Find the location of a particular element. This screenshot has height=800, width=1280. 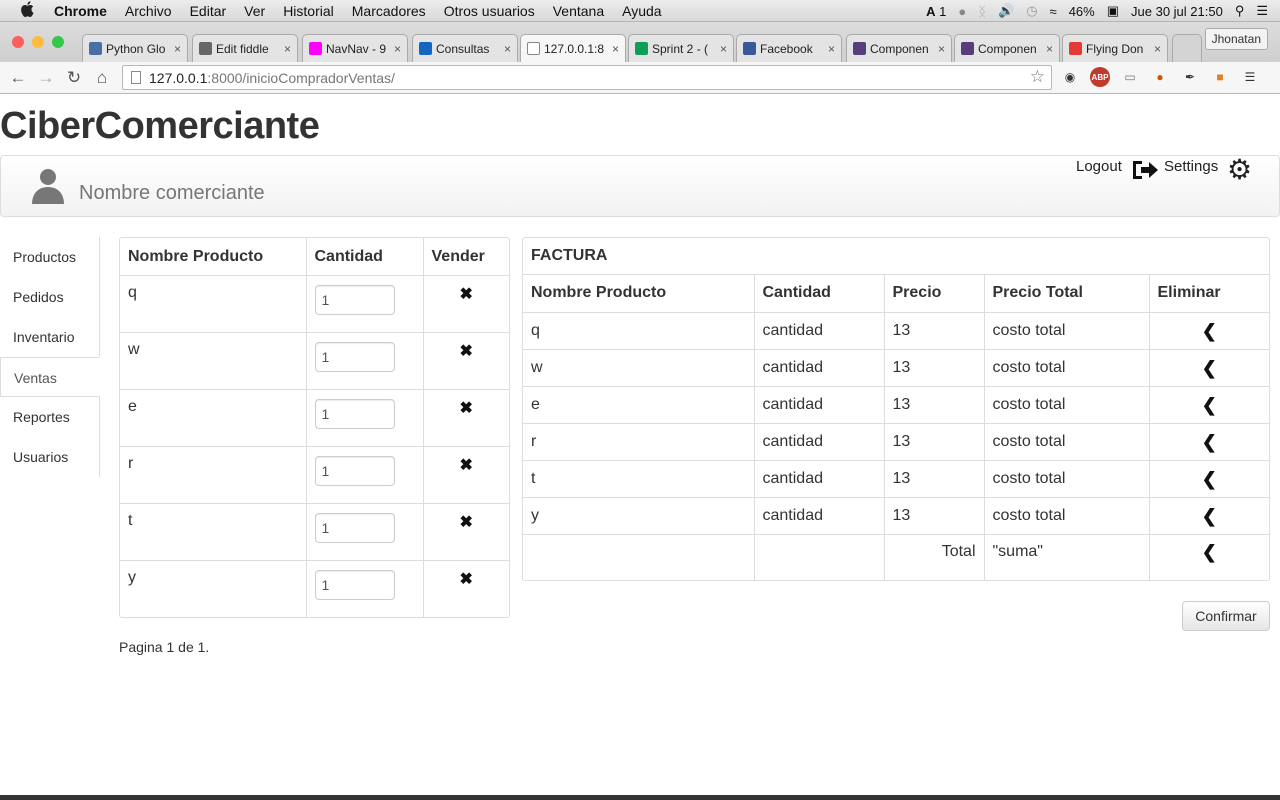

brand-title: CiberComerciante is located at coordinates (160, 126).